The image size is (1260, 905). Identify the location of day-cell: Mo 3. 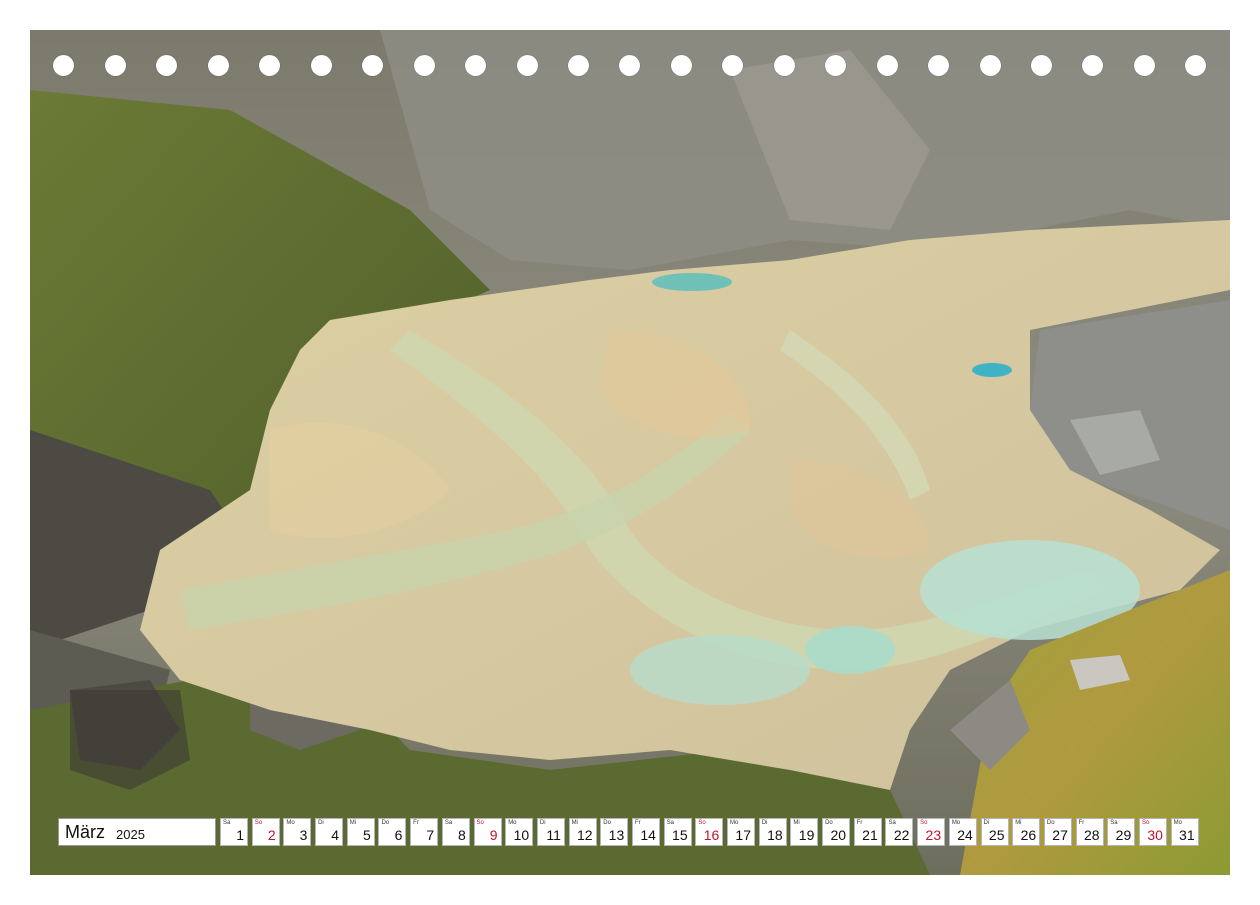
(297, 832).